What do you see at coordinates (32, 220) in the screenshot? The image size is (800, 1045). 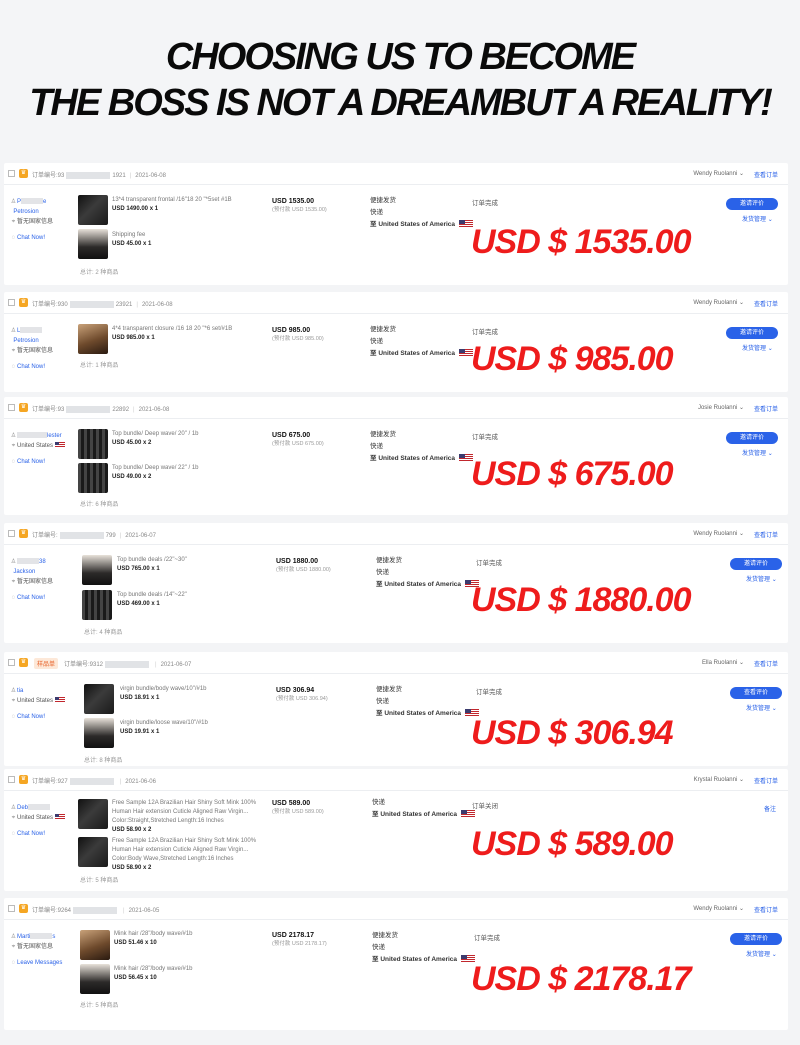 I see `buyer-info: ♙P e Petrosion ⌖ 暂无国家信息 ◌ Chat Now!` at bounding box center [32, 220].